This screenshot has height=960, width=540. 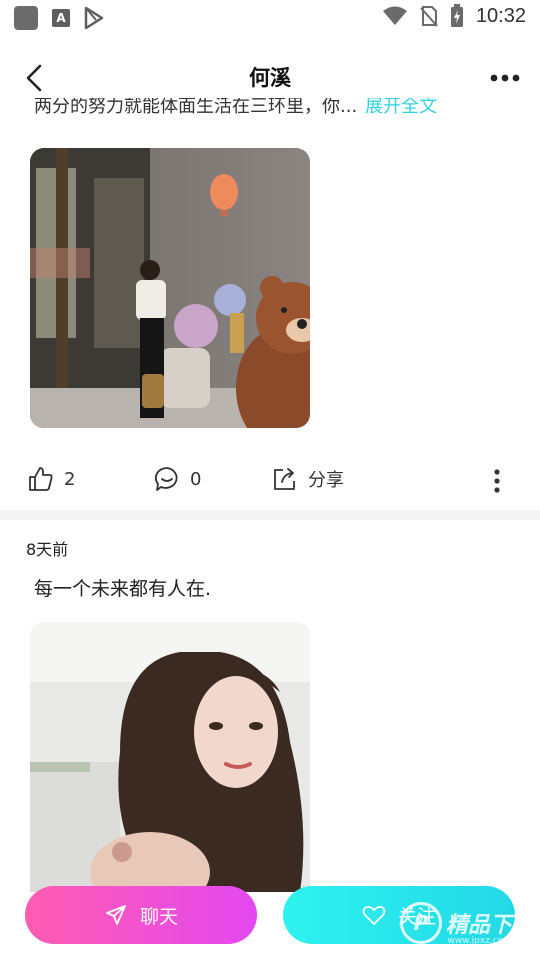 I want to click on clock: 10:32, so click(x=500, y=15).